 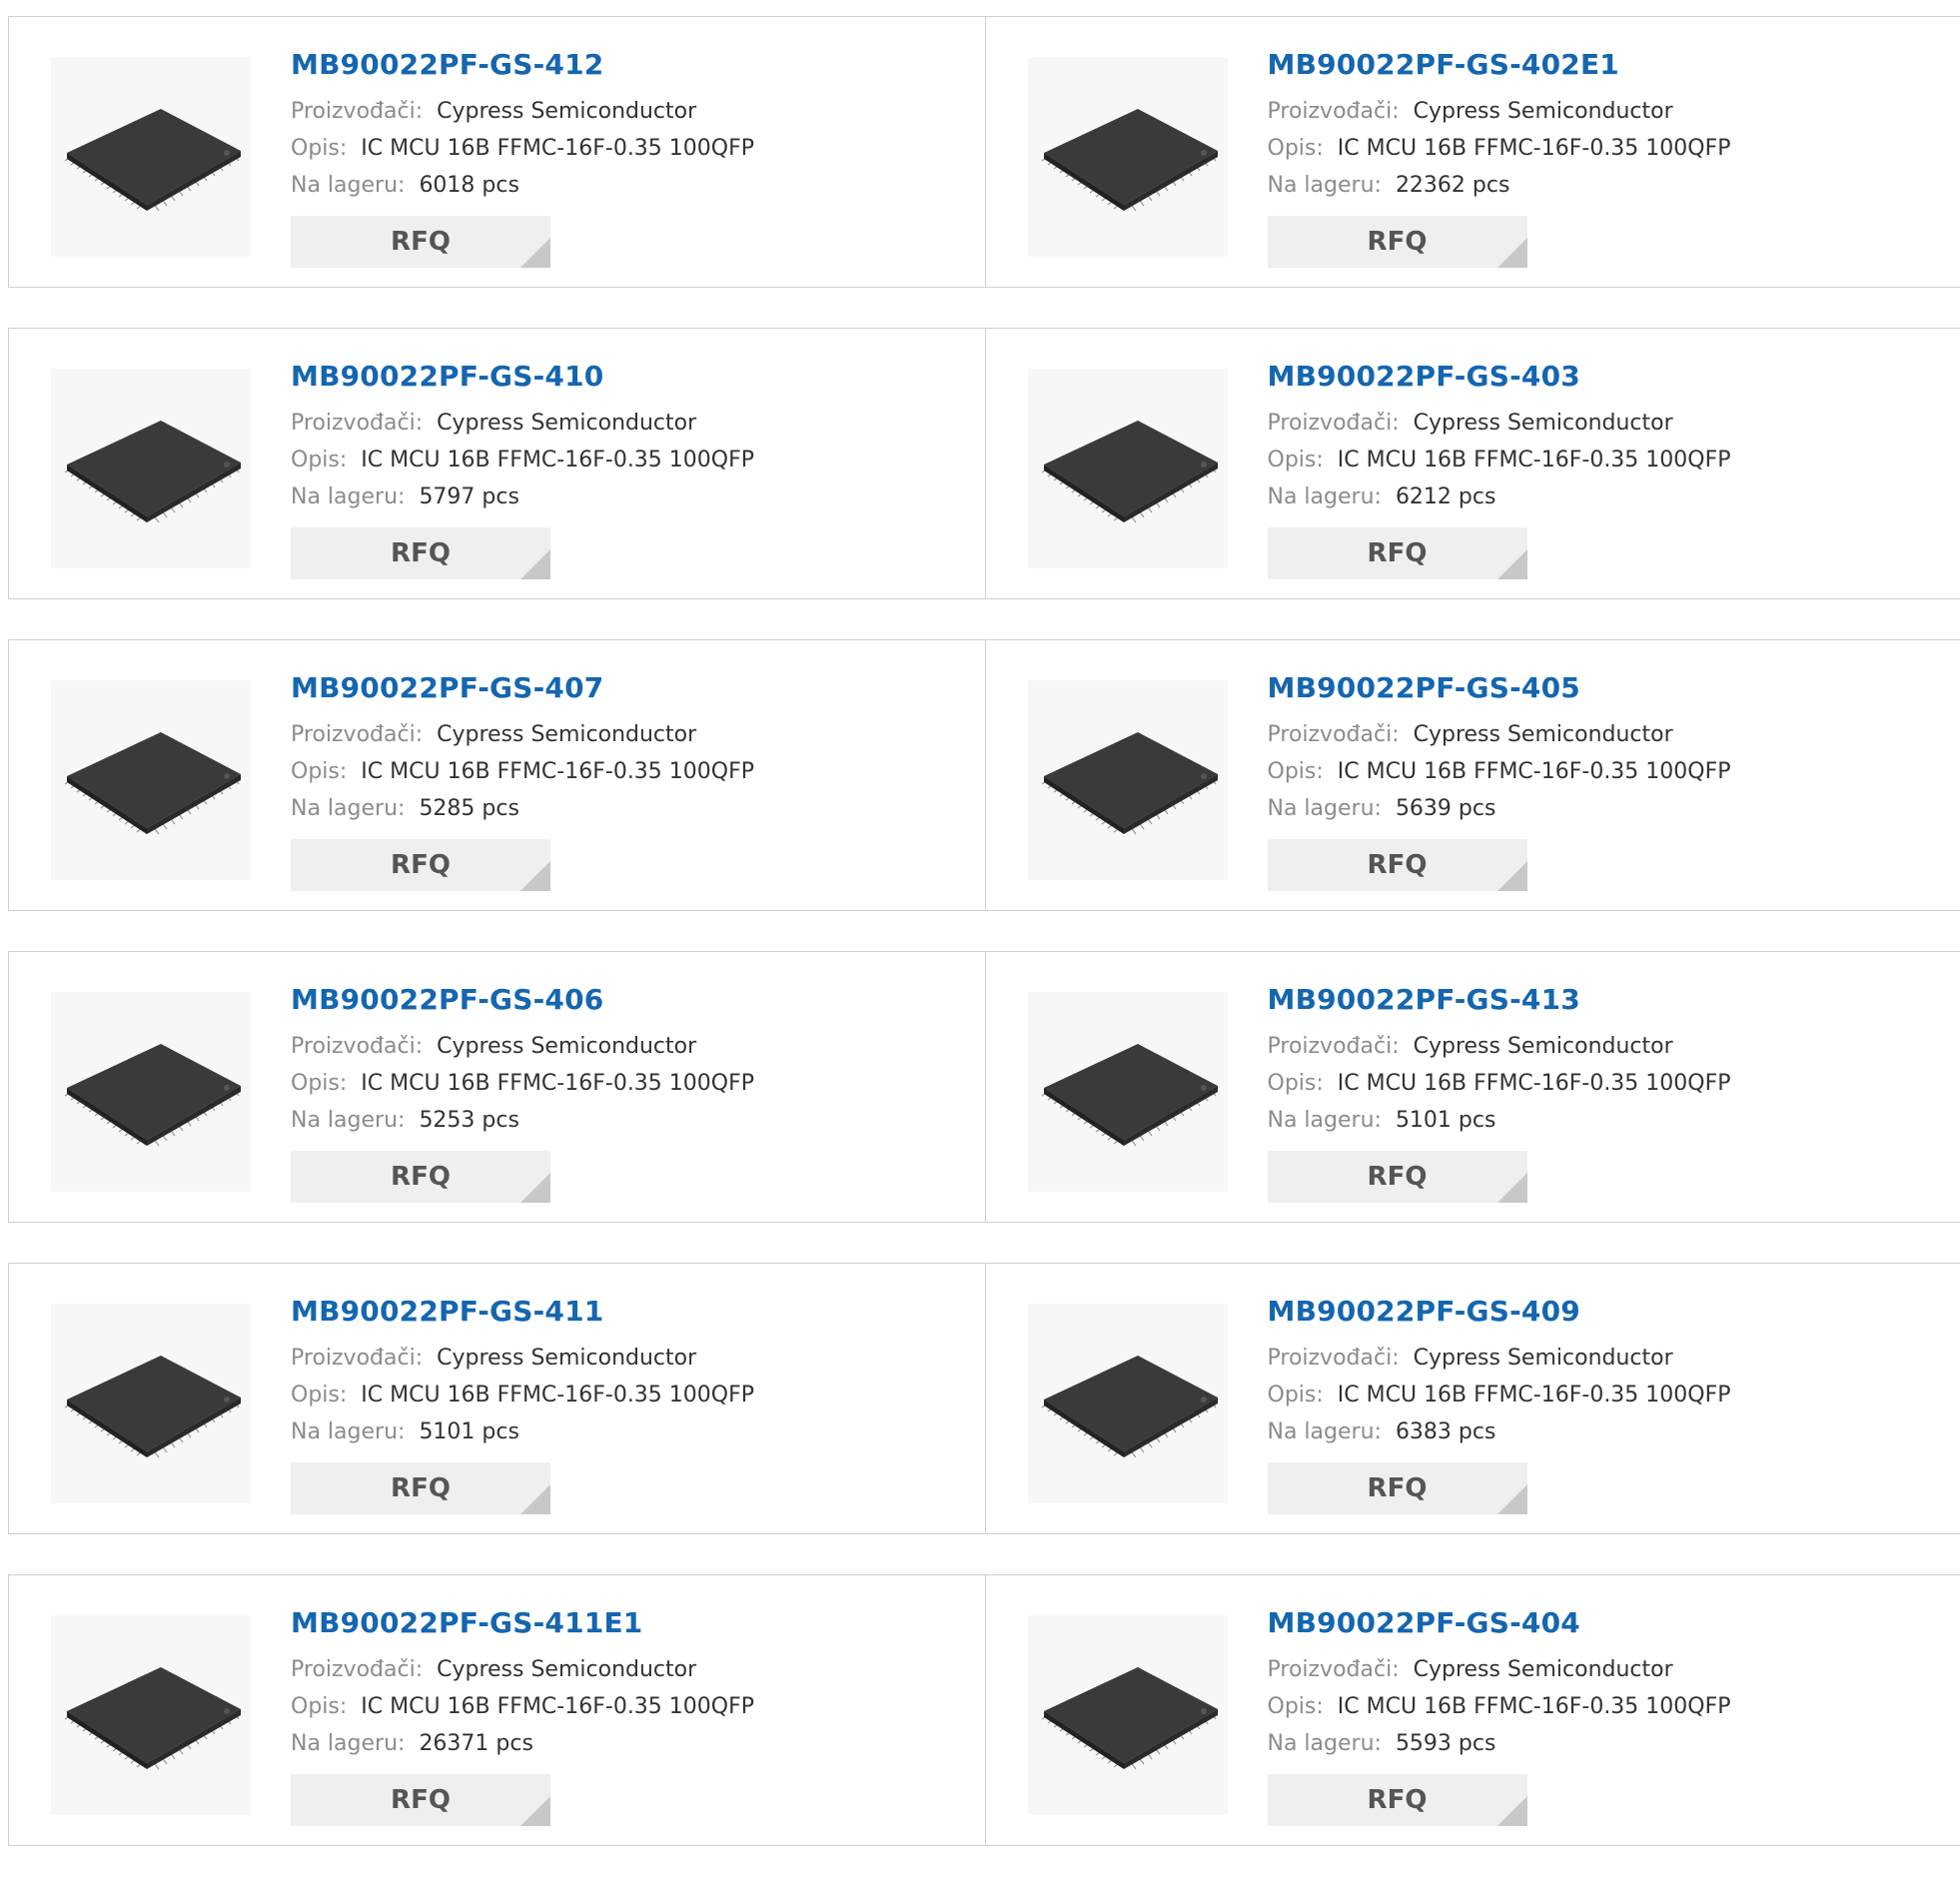 What do you see at coordinates (1604, 1312) in the screenshot?
I see `product-title-link: MB90022PF-GS-409` at bounding box center [1604, 1312].